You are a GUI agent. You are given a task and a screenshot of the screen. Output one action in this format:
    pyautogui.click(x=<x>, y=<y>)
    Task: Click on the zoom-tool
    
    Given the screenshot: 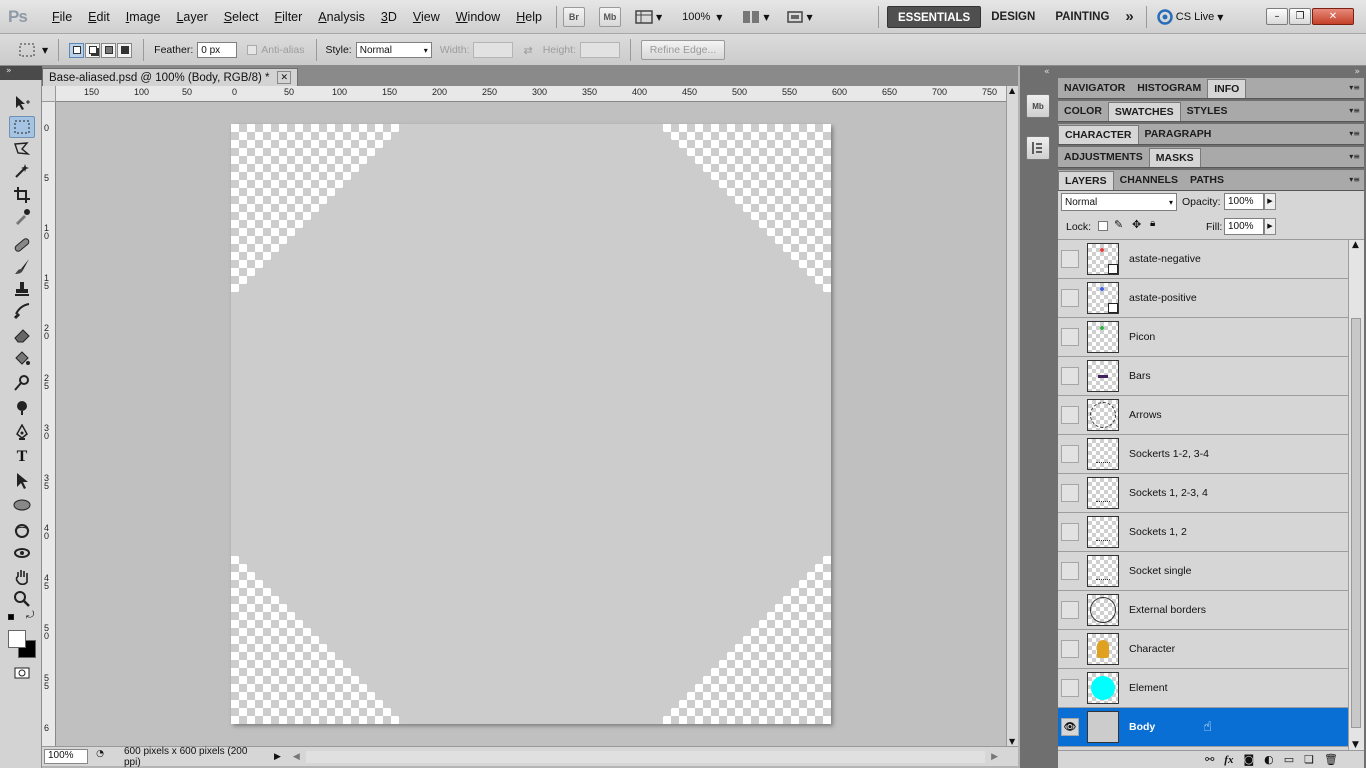 What is the action you would take?
    pyautogui.click(x=22, y=599)
    